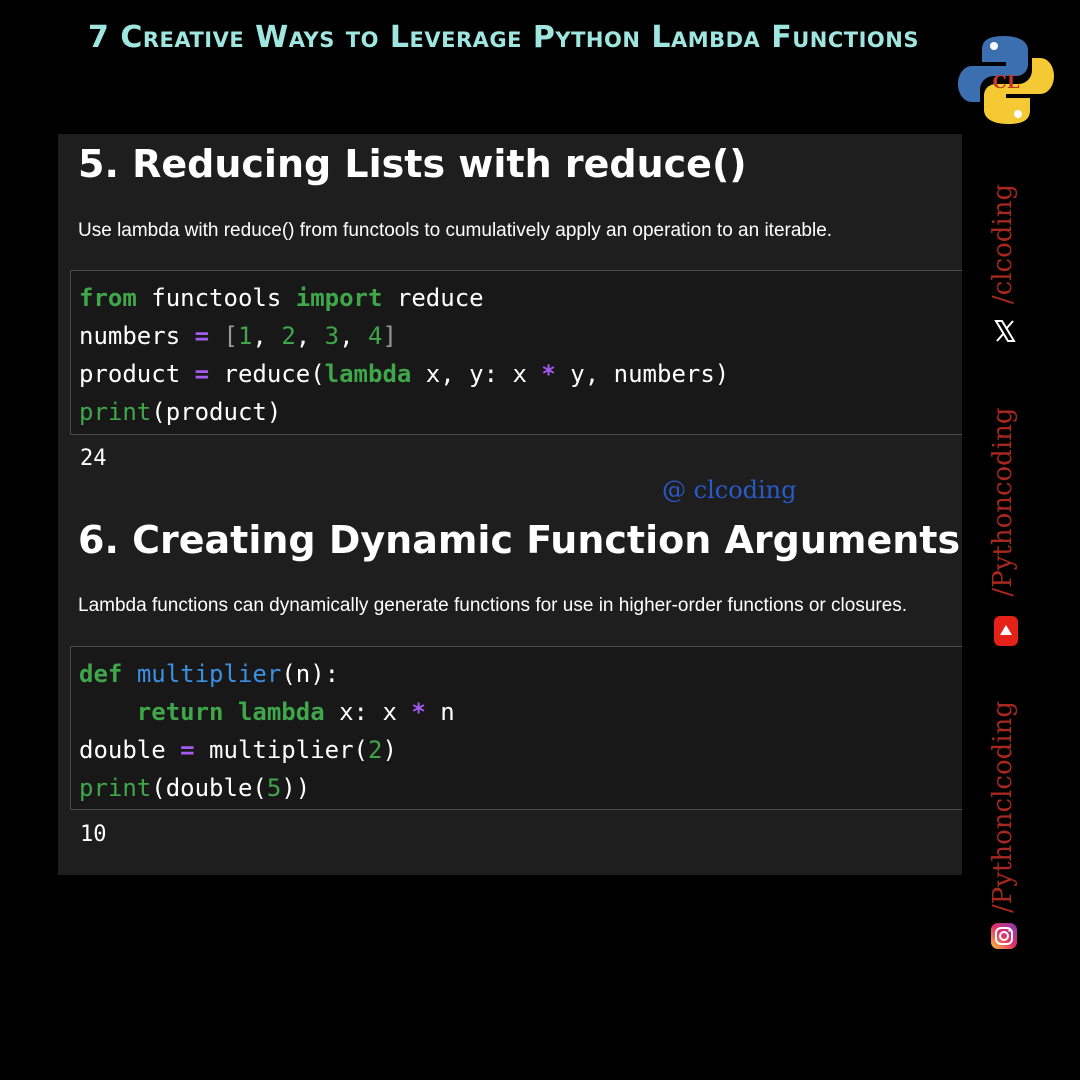 The width and height of the screenshot is (1080, 1080). What do you see at coordinates (1004, 936) in the screenshot?
I see `instagram-icon` at bounding box center [1004, 936].